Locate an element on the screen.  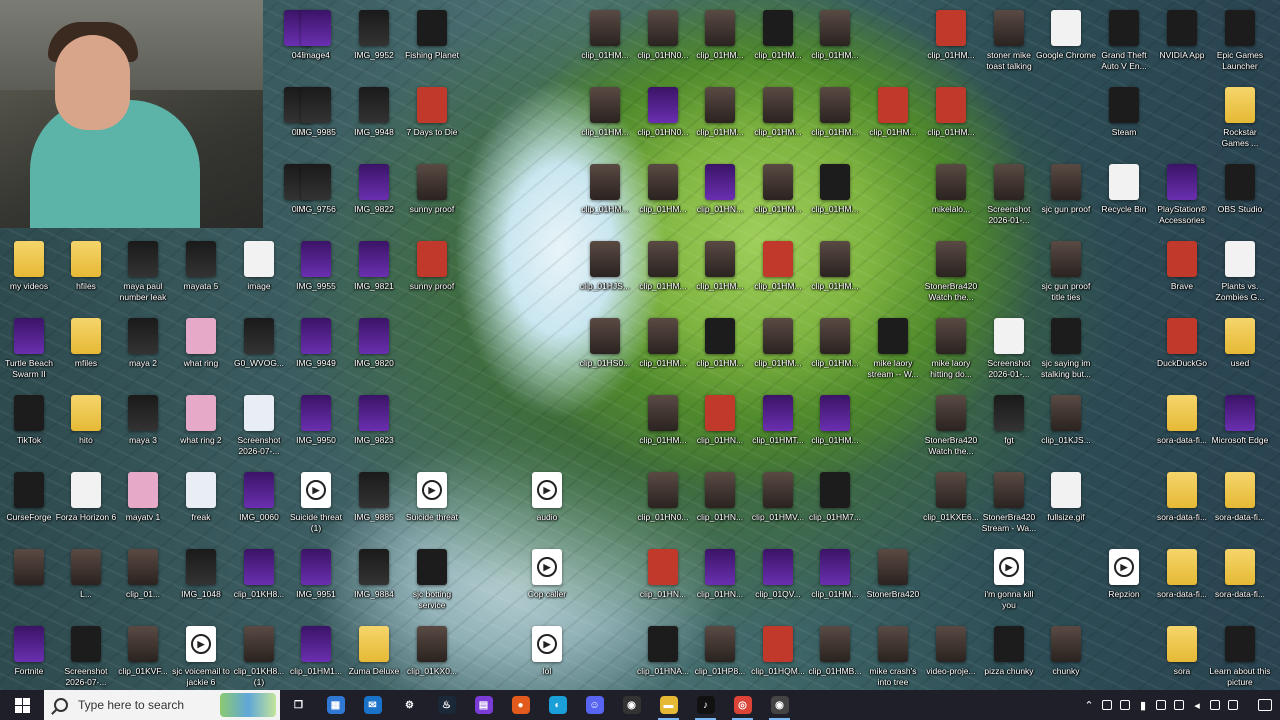
desktop-icon: DuckDuckGo is located at coordinates (1182, 352).